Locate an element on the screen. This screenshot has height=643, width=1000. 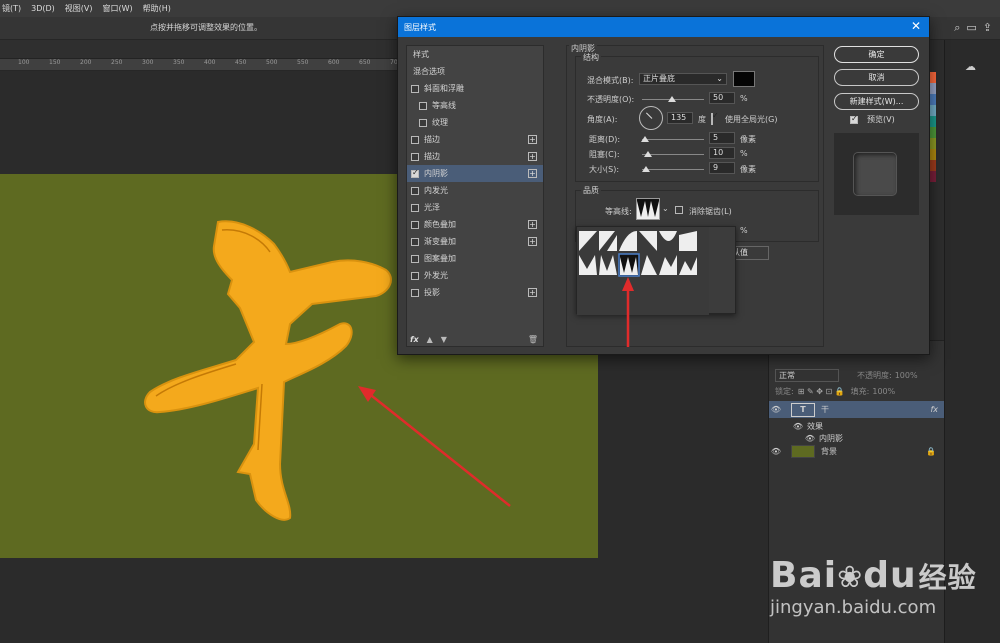
cancel-label: 取消 is located at coordinates (876, 77).